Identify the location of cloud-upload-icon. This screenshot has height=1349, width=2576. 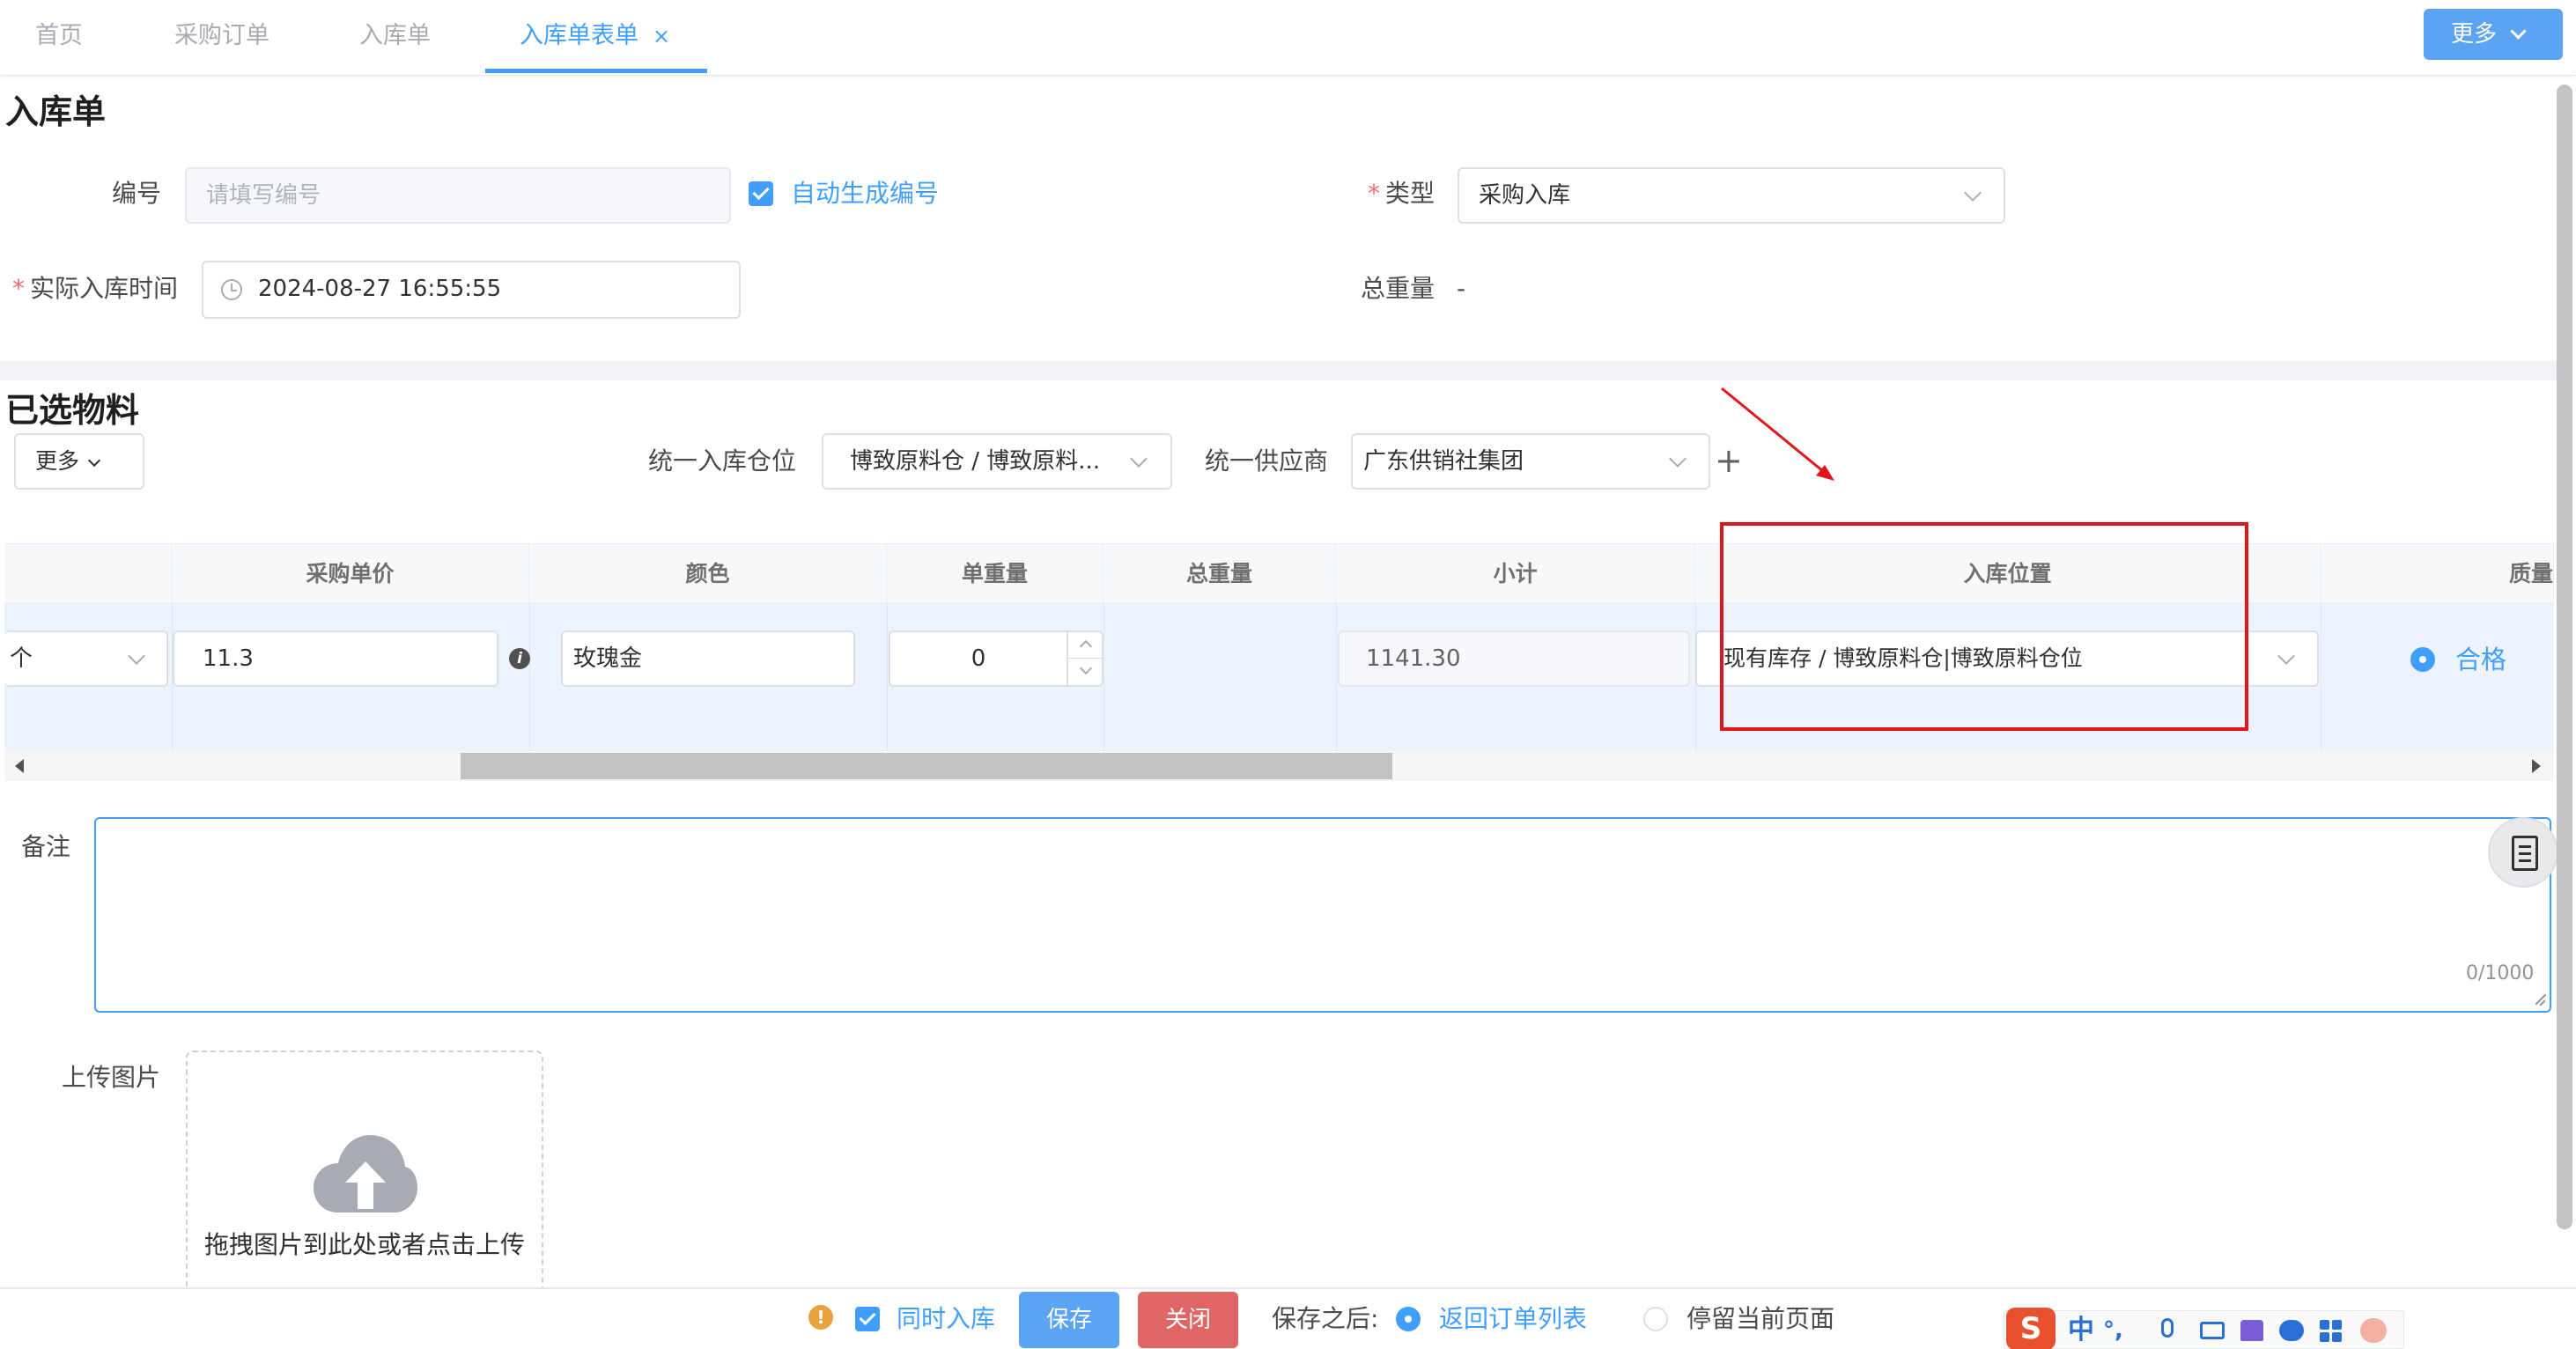
(365, 1174).